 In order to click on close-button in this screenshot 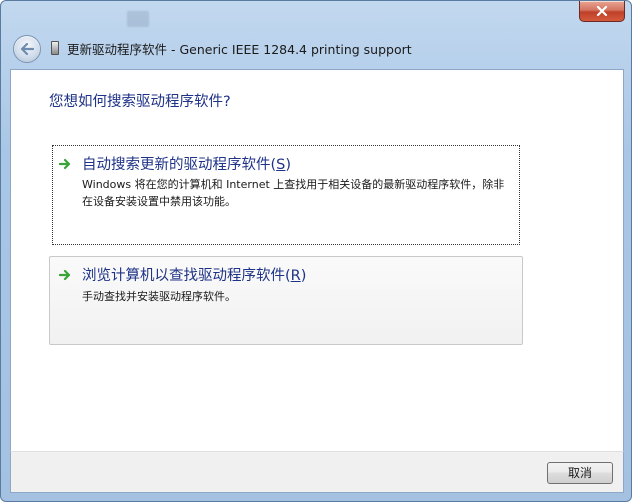, I will do `click(602, 11)`.